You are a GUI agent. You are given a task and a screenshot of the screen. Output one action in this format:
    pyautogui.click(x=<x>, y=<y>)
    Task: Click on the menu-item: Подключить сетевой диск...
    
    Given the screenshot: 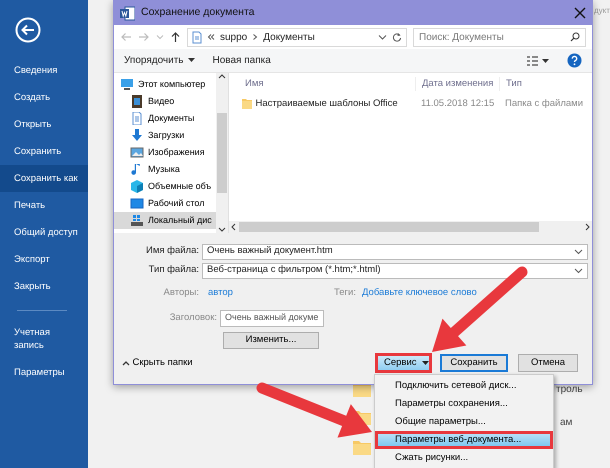 What is the action you would take?
    pyautogui.click(x=464, y=386)
    